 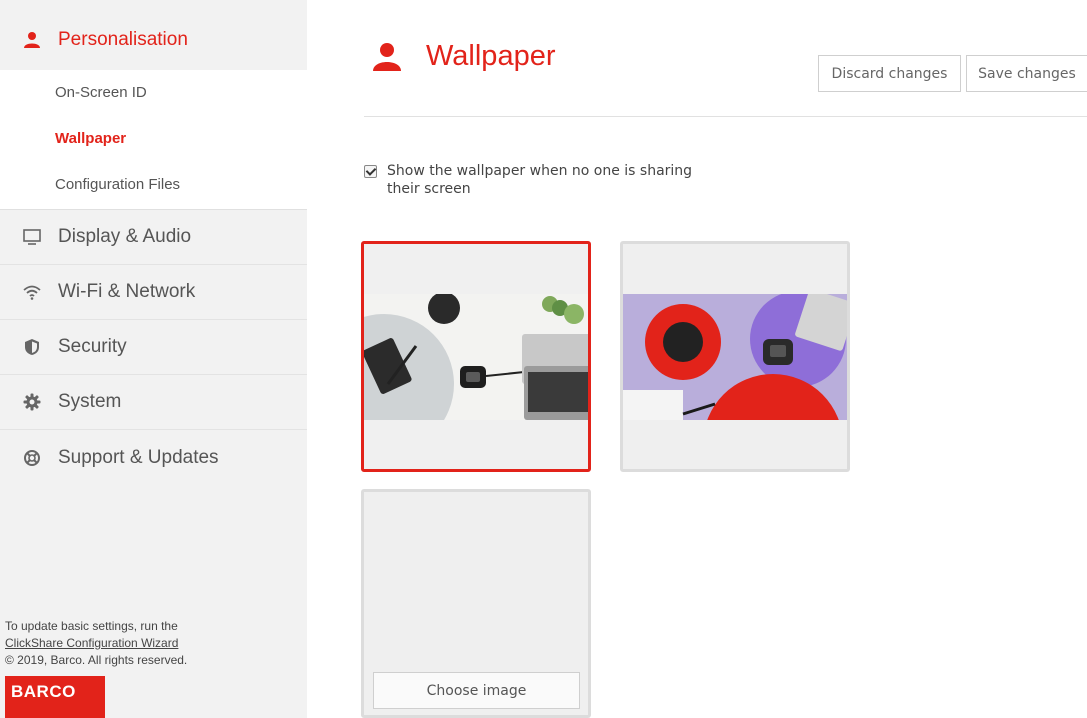 What do you see at coordinates (32, 458) in the screenshot?
I see `lifebuoy-icon` at bounding box center [32, 458].